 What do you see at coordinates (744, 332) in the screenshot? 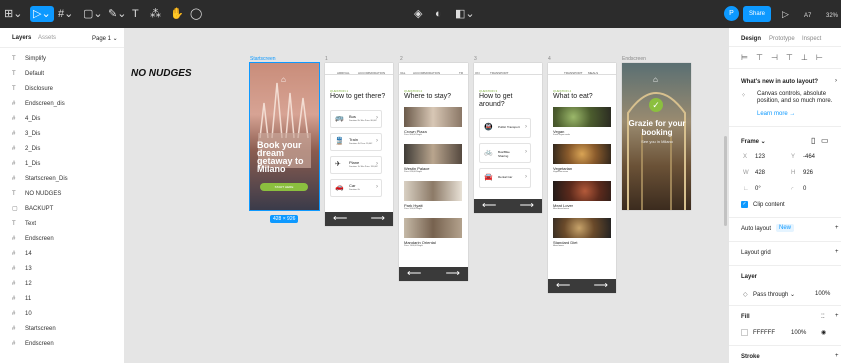
I see `fill-swatch` at bounding box center [744, 332].